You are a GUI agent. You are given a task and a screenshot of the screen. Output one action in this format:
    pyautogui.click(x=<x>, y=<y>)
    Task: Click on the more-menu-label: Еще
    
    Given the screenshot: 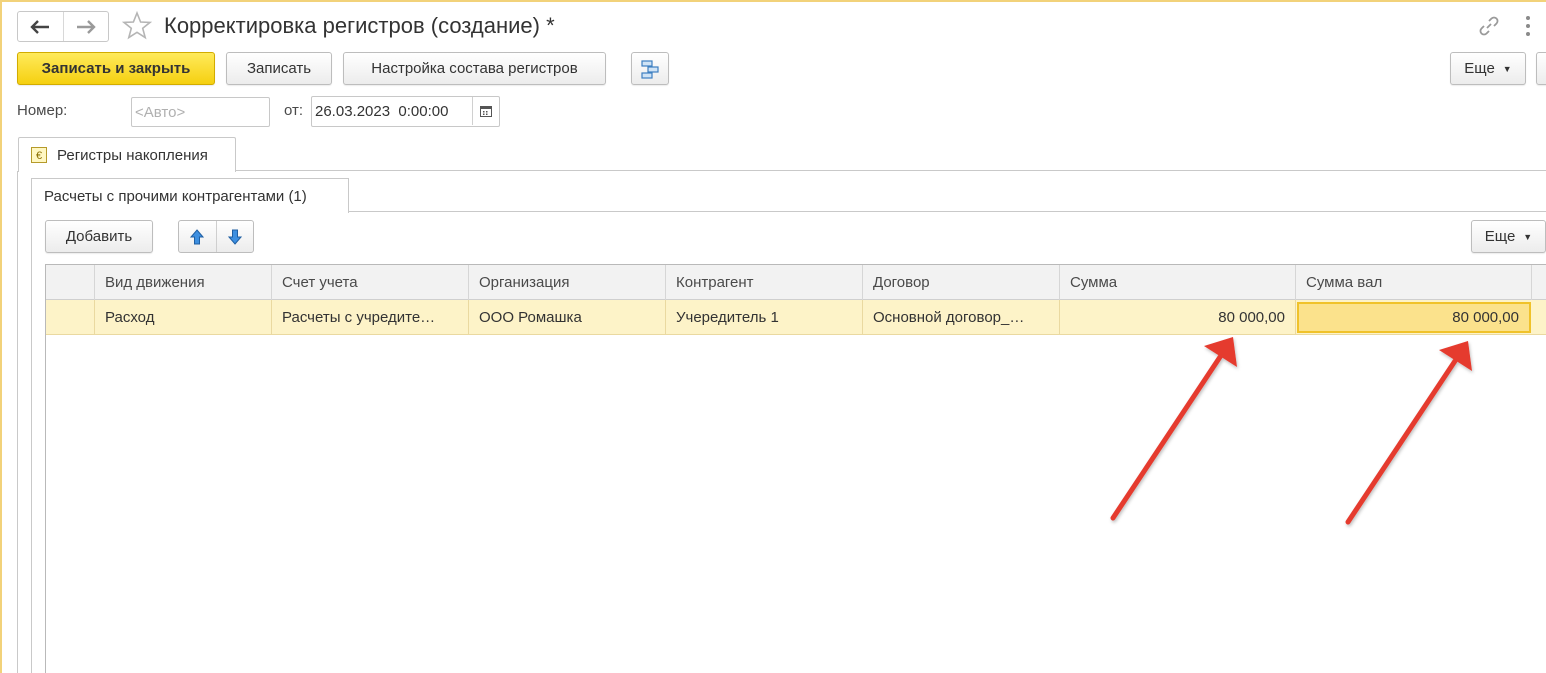 What is the action you would take?
    pyautogui.click(x=1479, y=68)
    